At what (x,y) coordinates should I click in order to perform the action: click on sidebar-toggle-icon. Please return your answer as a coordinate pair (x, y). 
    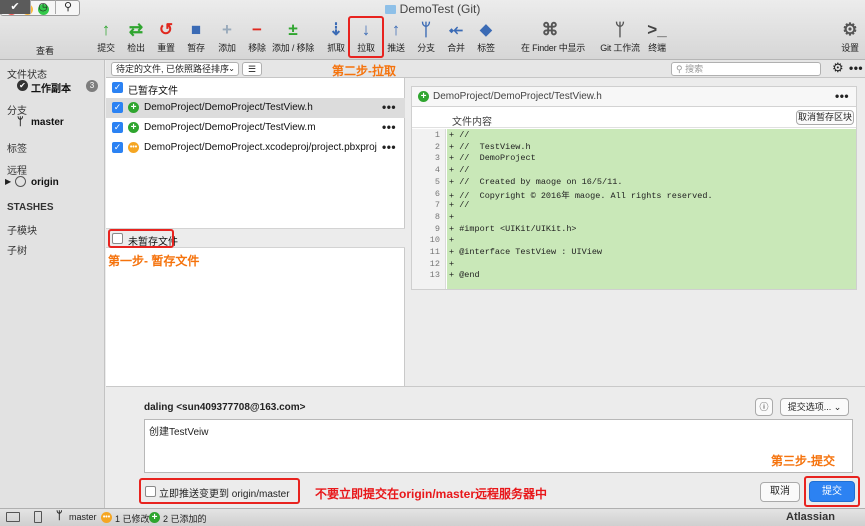
    Looking at the image, I should click on (13, 517).